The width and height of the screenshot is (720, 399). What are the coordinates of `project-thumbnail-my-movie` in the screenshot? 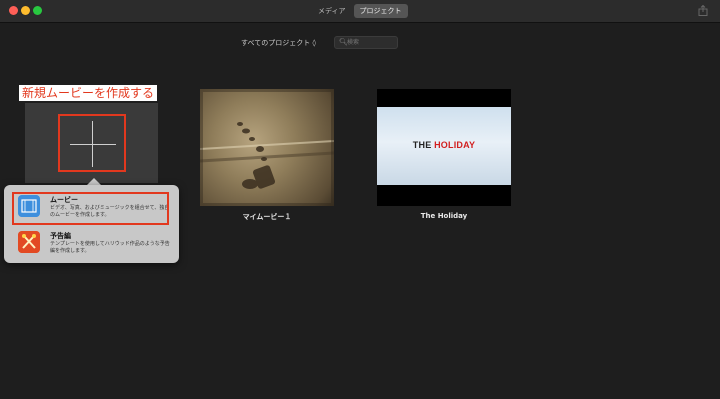 It's located at (267, 147).